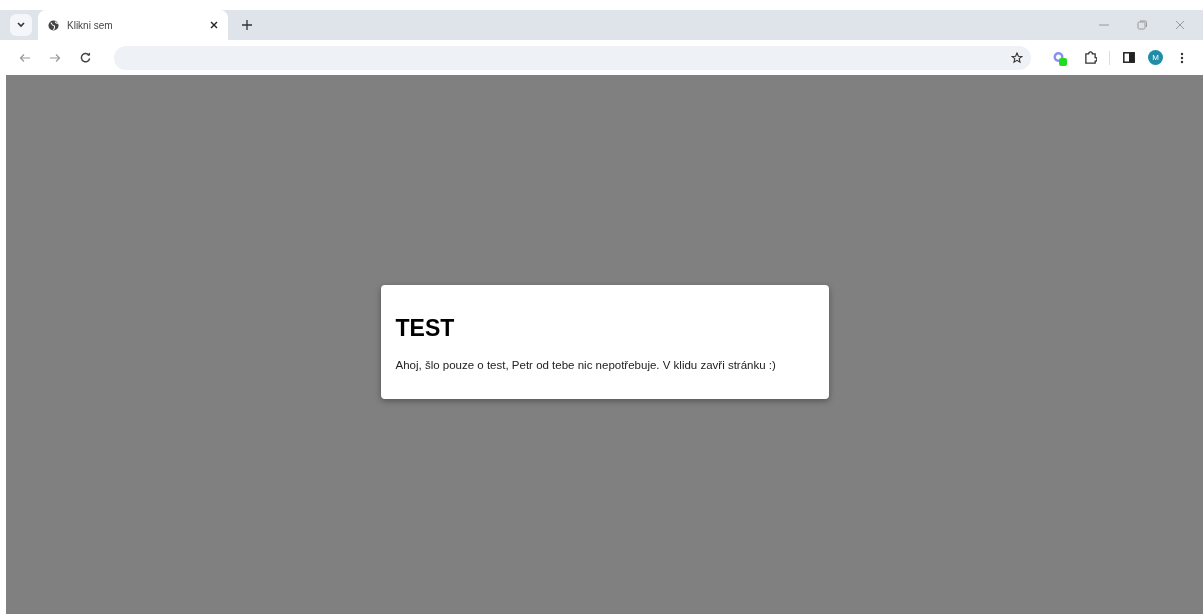 This screenshot has height=614, width=1203. I want to click on plus-icon, so click(247, 25).